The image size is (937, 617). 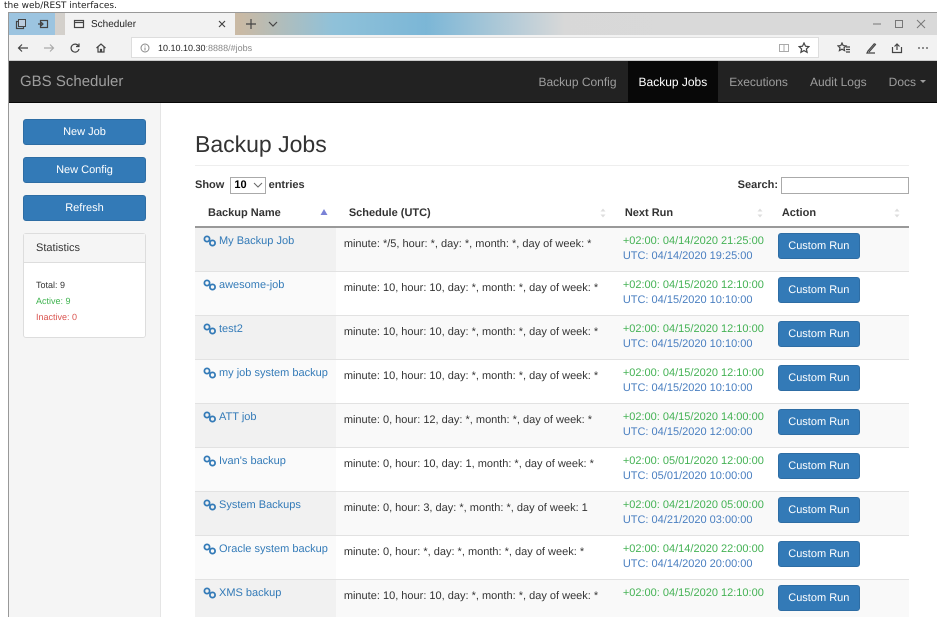 I want to click on star-icon, so click(x=804, y=48).